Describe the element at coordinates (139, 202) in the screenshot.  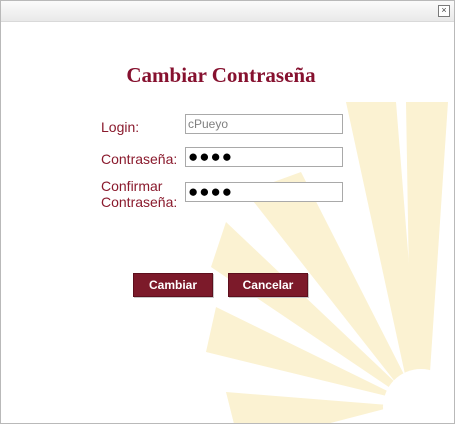
I see `confirm-password-label-line2: Contraseña:` at that location.